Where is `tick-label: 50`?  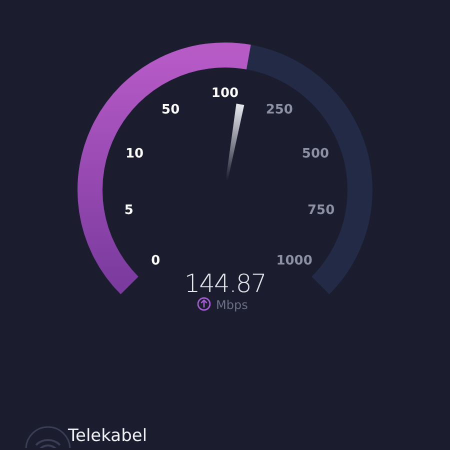
tick-label: 50 is located at coordinates (171, 110).